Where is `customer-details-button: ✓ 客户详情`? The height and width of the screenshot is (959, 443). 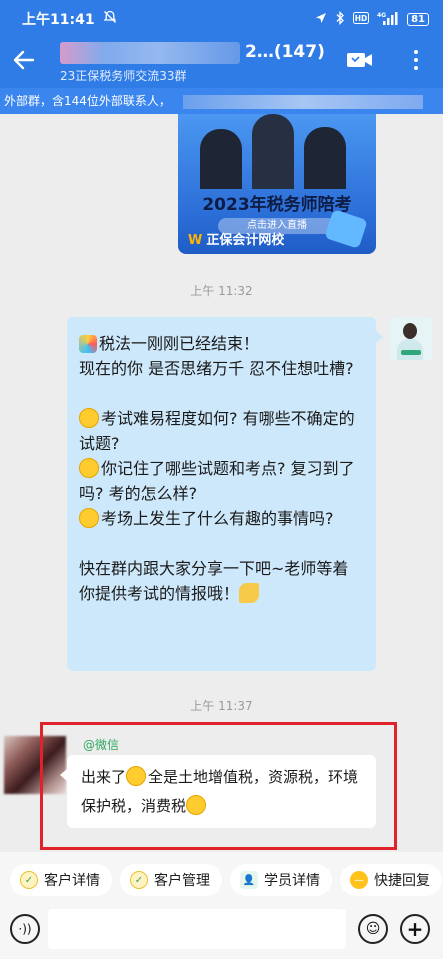
customer-details-button: ✓ 客户详情 is located at coordinates (61, 880).